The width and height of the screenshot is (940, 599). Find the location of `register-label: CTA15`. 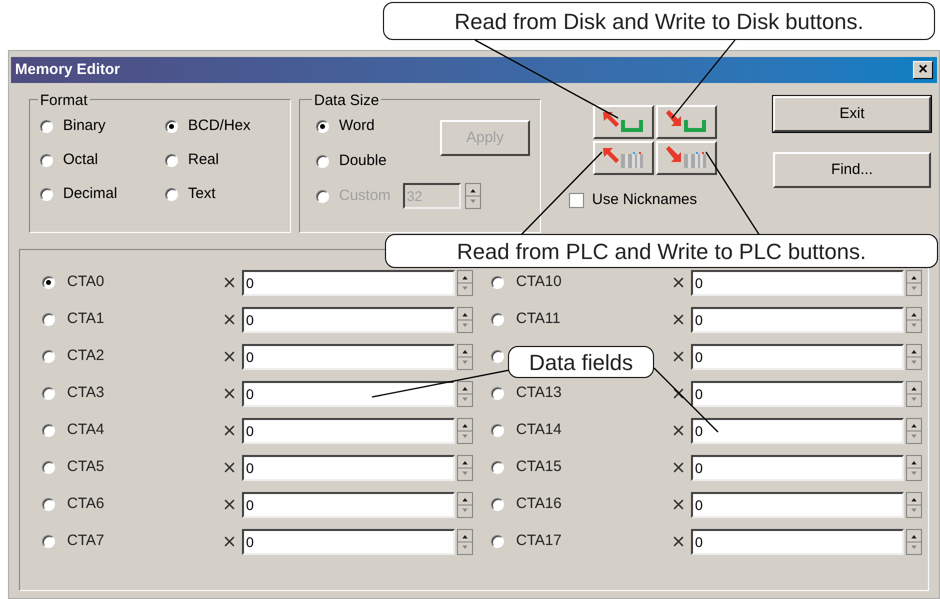

register-label: CTA15 is located at coordinates (539, 467).